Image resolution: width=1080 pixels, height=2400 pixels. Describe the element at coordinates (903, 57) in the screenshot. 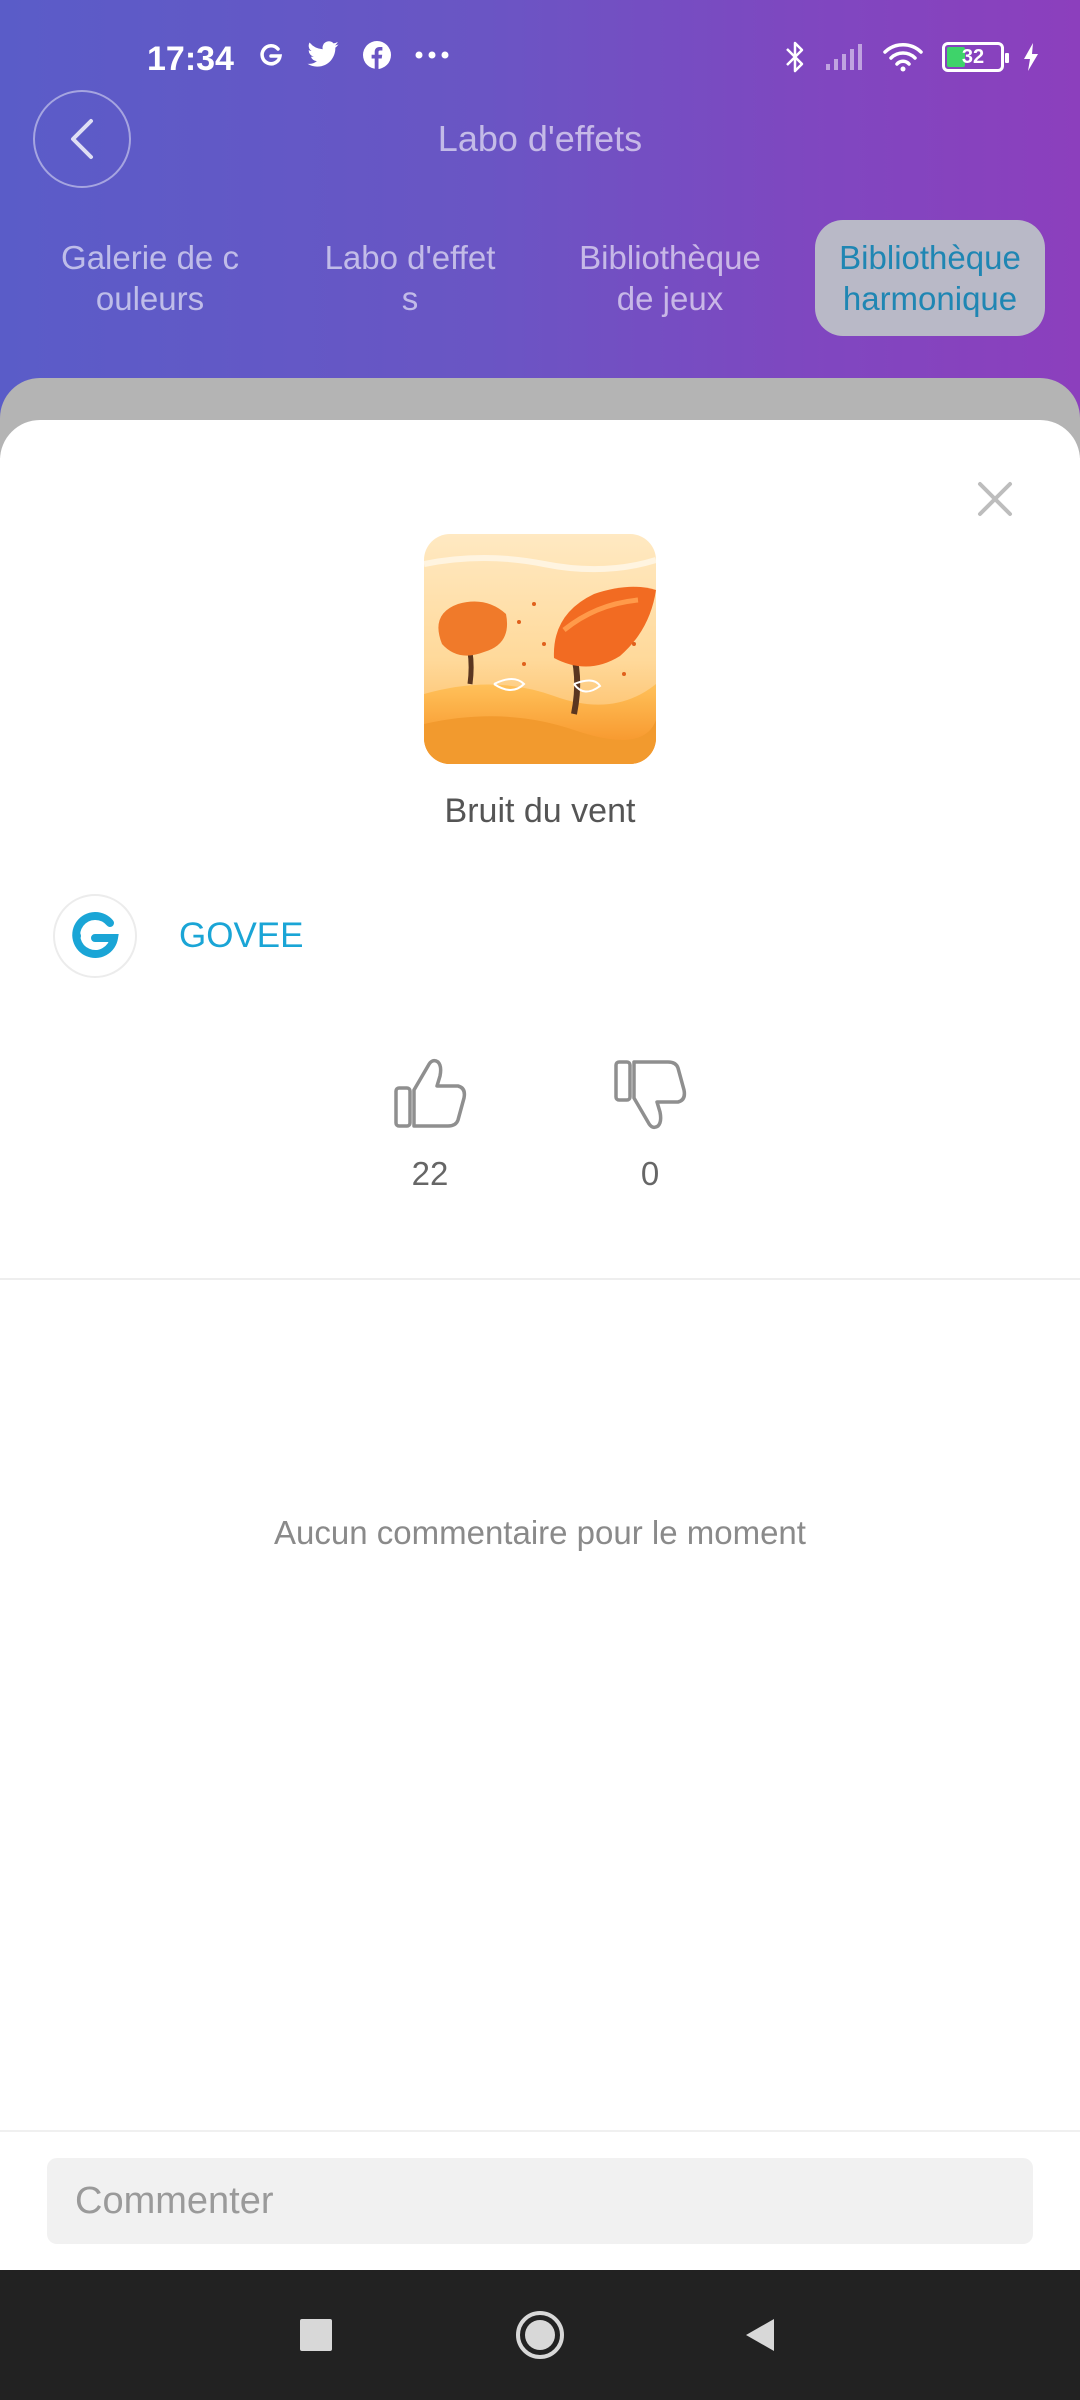

I see `wifi-icon` at that location.